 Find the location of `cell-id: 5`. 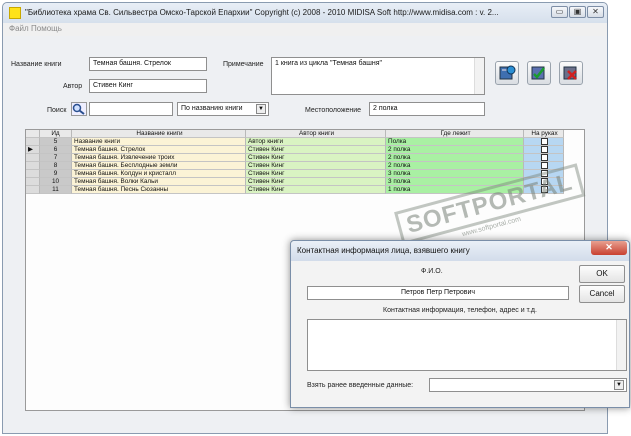

cell-id: 5 is located at coordinates (56, 142).